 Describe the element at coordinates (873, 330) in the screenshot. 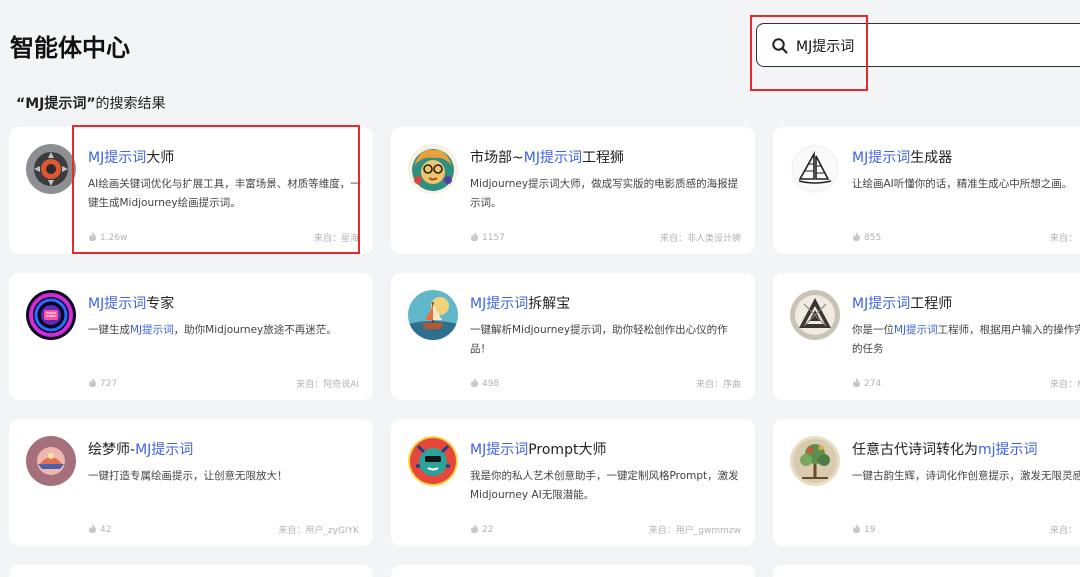

I see `agent-description-text: 你是一位` at that location.